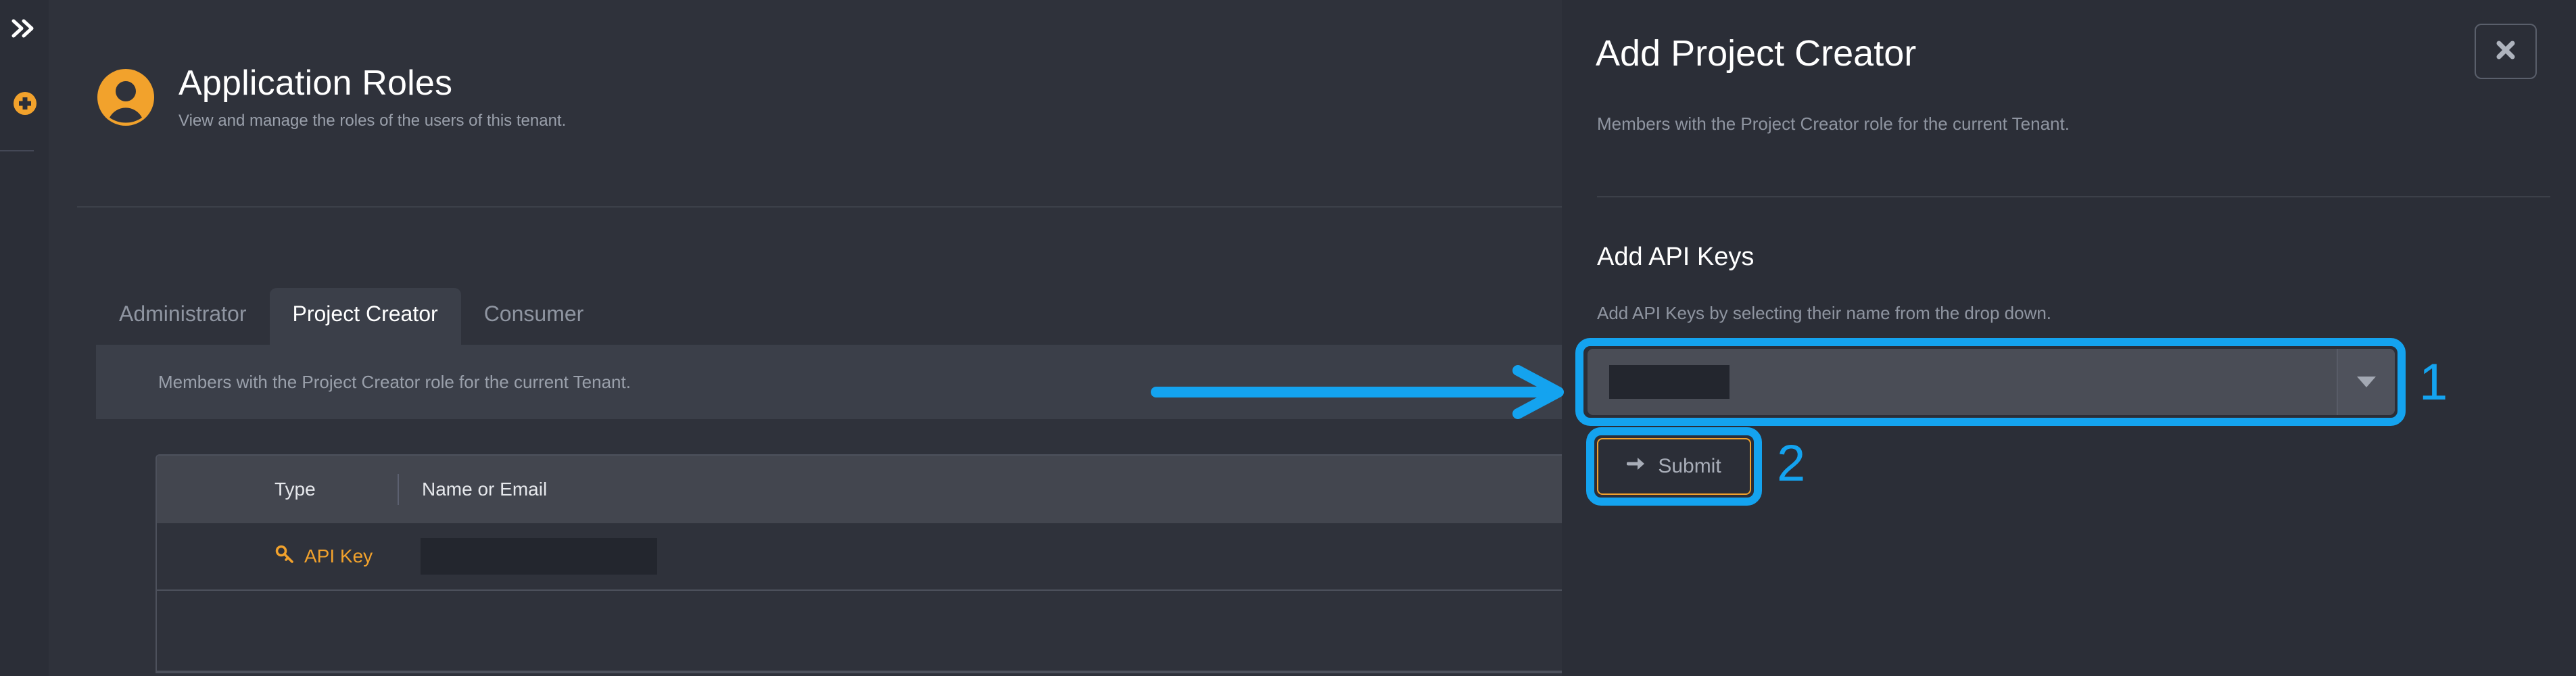 This screenshot has width=2576, height=676. Describe the element at coordinates (1756, 54) in the screenshot. I see `drawer-title: Add Project Creator` at that location.